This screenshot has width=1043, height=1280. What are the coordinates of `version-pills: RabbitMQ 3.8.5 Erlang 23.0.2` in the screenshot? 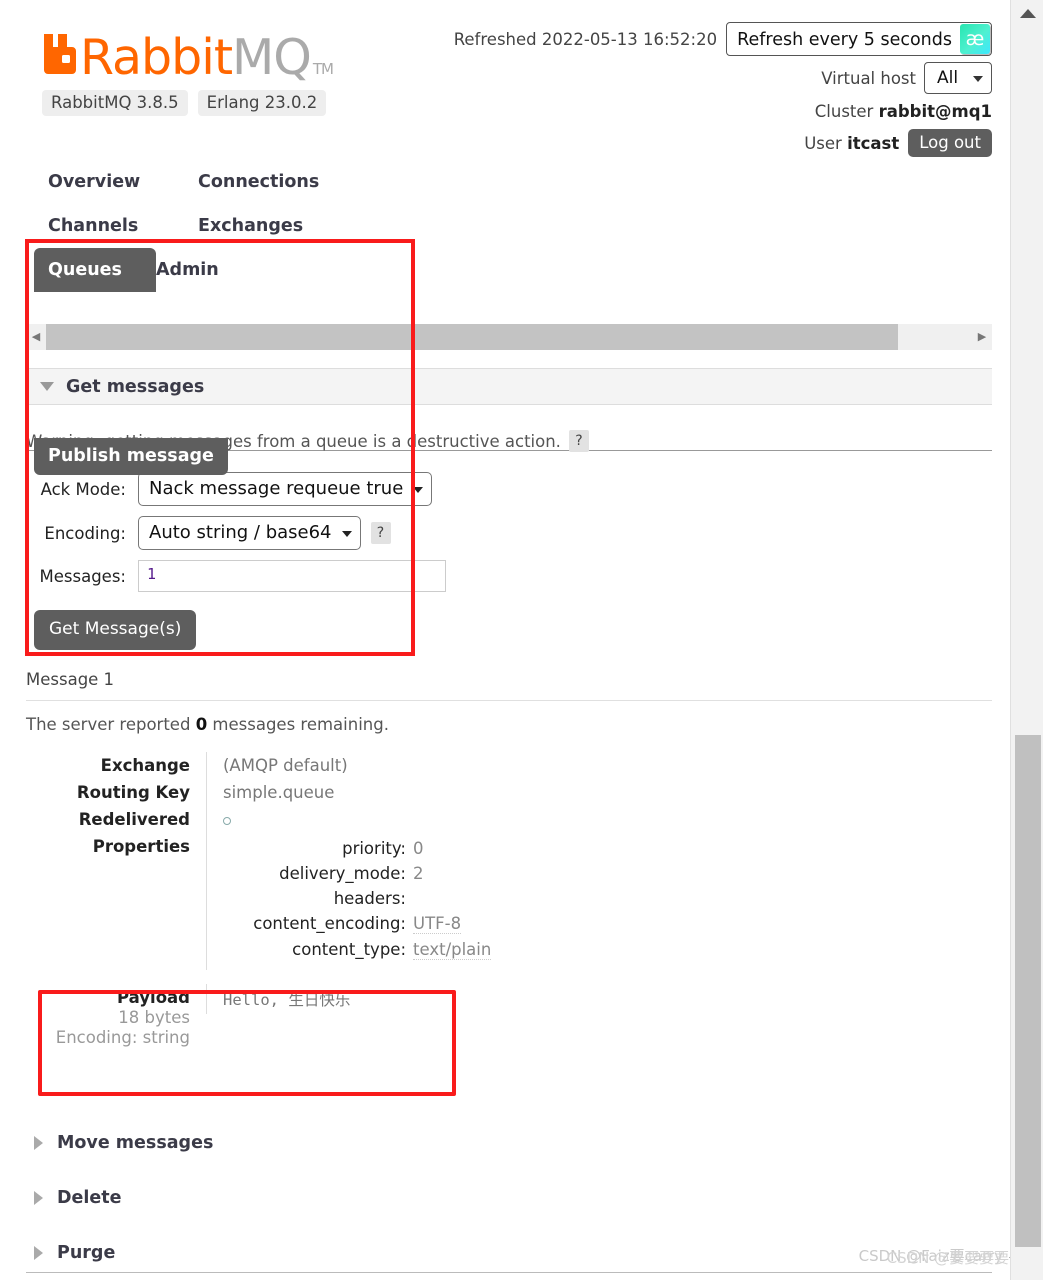 It's located at (184, 103).